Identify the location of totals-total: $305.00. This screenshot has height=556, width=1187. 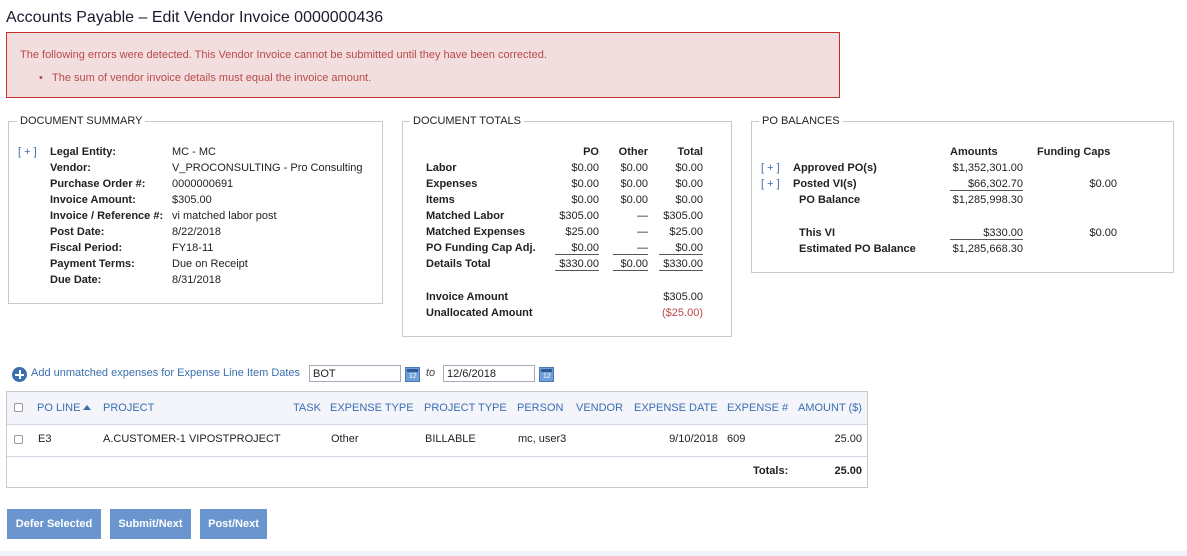
(683, 216).